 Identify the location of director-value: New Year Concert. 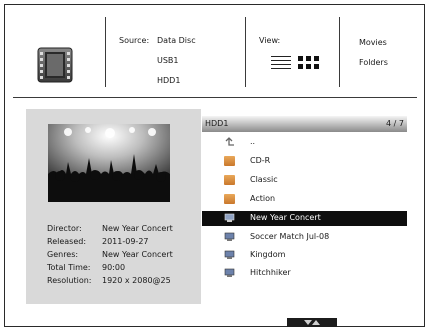
(137, 228).